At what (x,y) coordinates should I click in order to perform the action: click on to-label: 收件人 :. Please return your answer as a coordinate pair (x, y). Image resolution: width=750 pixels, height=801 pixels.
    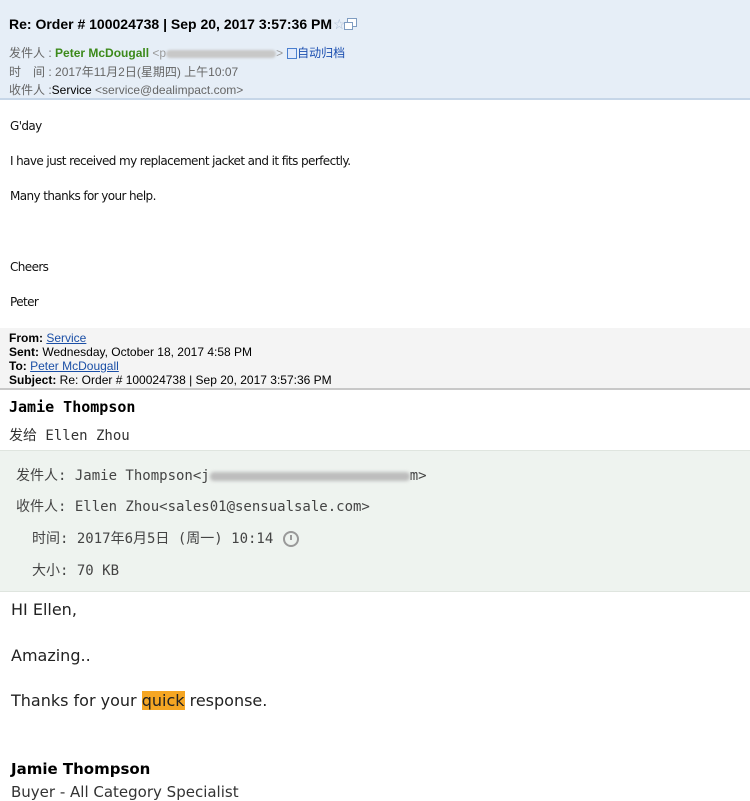
    Looking at the image, I should click on (30, 90).